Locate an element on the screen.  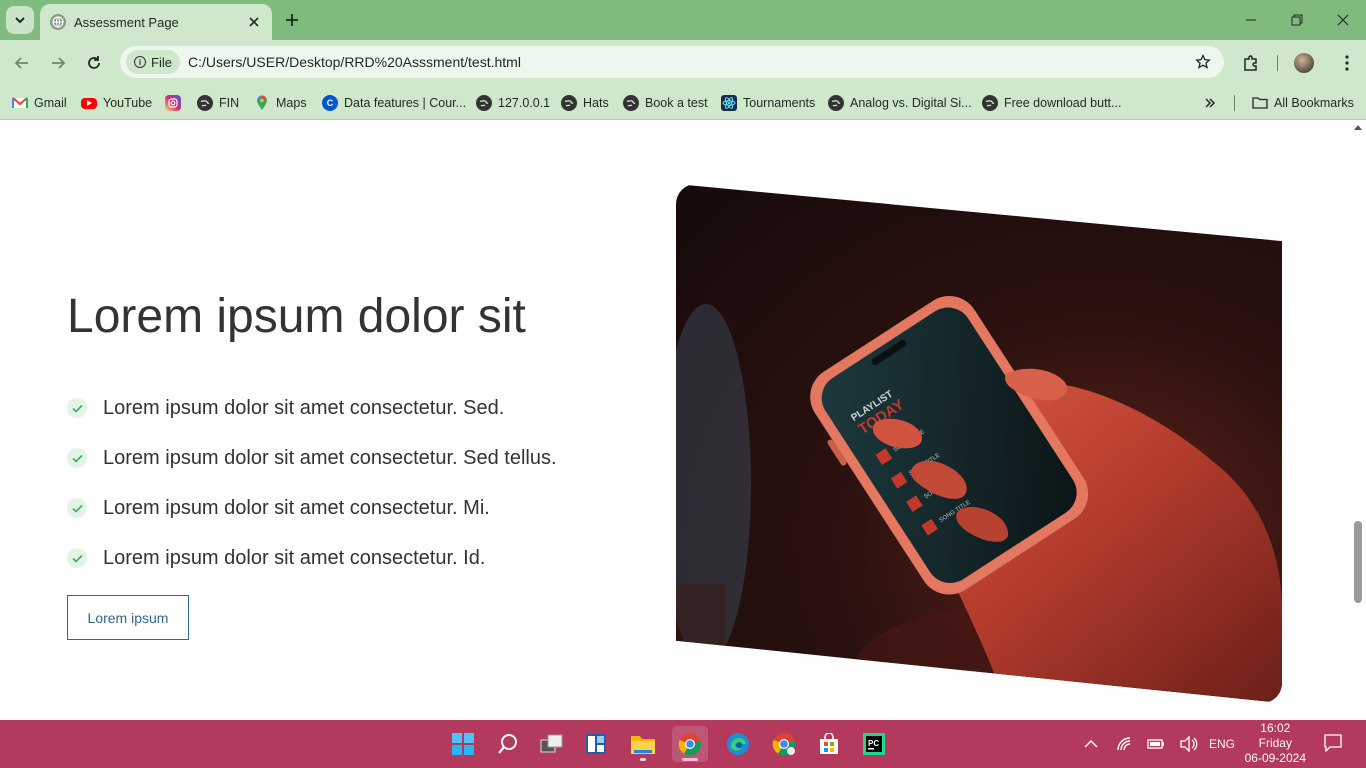
more-vert-icon is located at coordinates (1347, 63).